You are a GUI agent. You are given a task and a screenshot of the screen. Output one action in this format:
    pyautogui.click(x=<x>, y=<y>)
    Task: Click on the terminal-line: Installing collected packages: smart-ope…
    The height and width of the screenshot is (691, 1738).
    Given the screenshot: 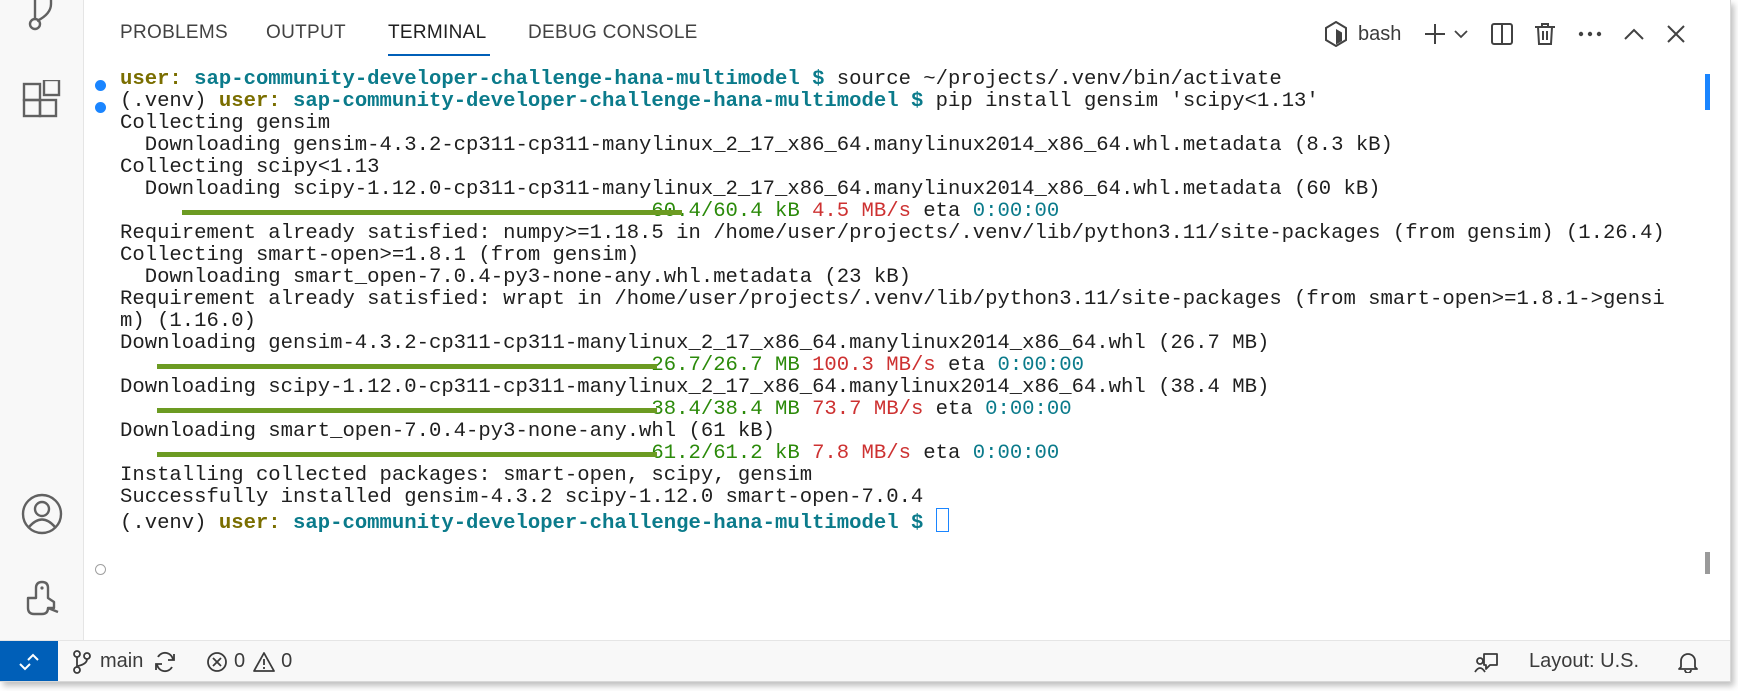 What is the action you would take?
    pyautogui.click(x=466, y=476)
    